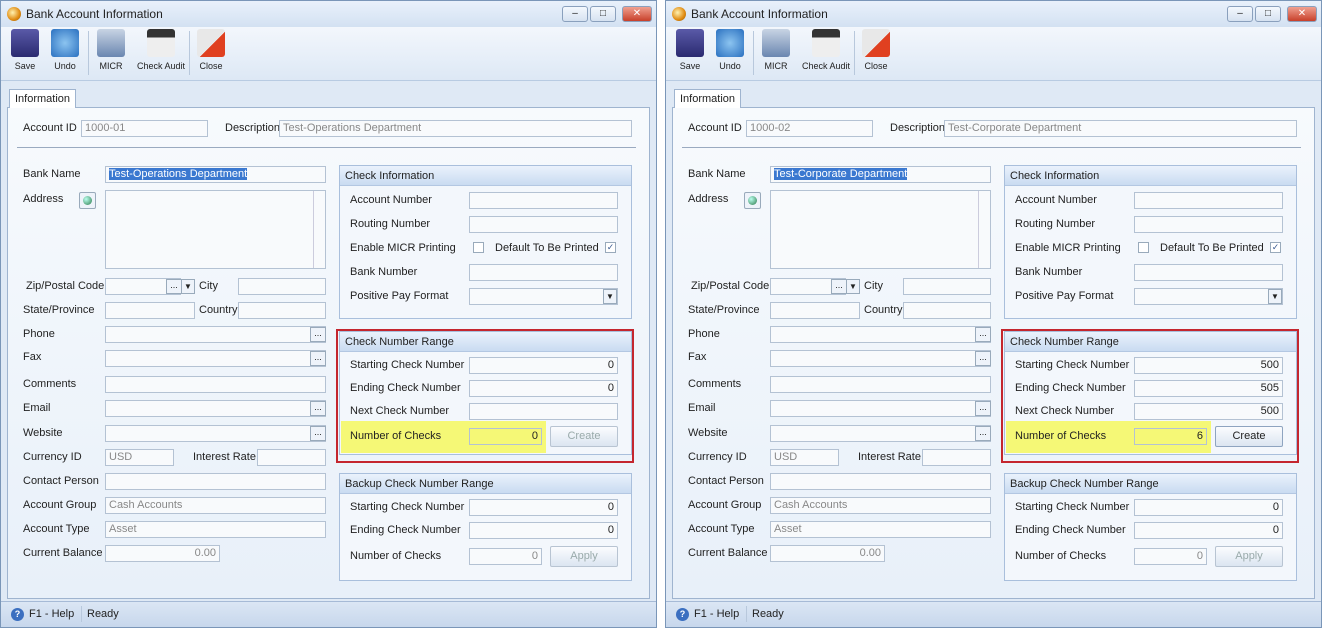  Describe the element at coordinates (455, 128) in the screenshot. I see `description-field: Test-Operations Department` at that location.